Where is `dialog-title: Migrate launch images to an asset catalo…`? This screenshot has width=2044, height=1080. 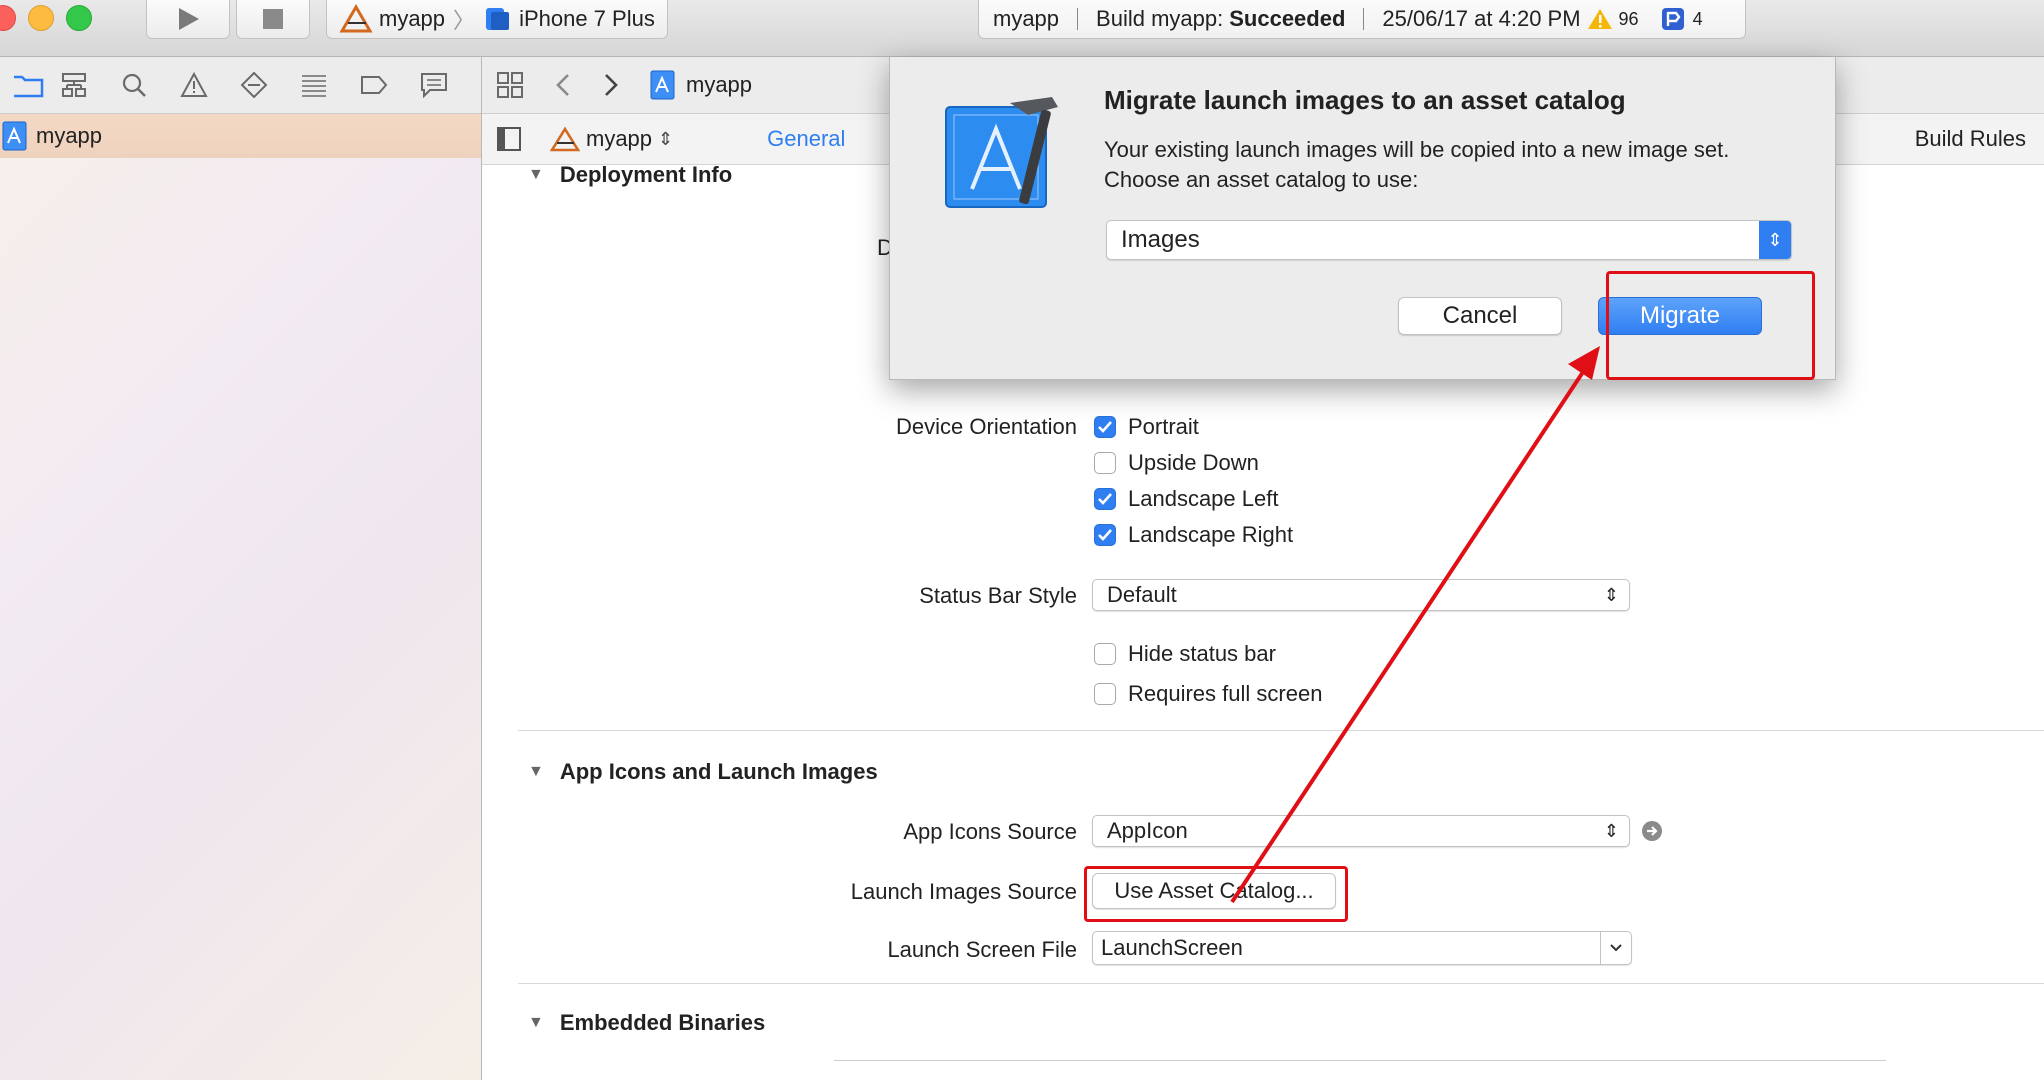
dialog-title: Migrate launch images to an asset catalo… is located at coordinates (1365, 100).